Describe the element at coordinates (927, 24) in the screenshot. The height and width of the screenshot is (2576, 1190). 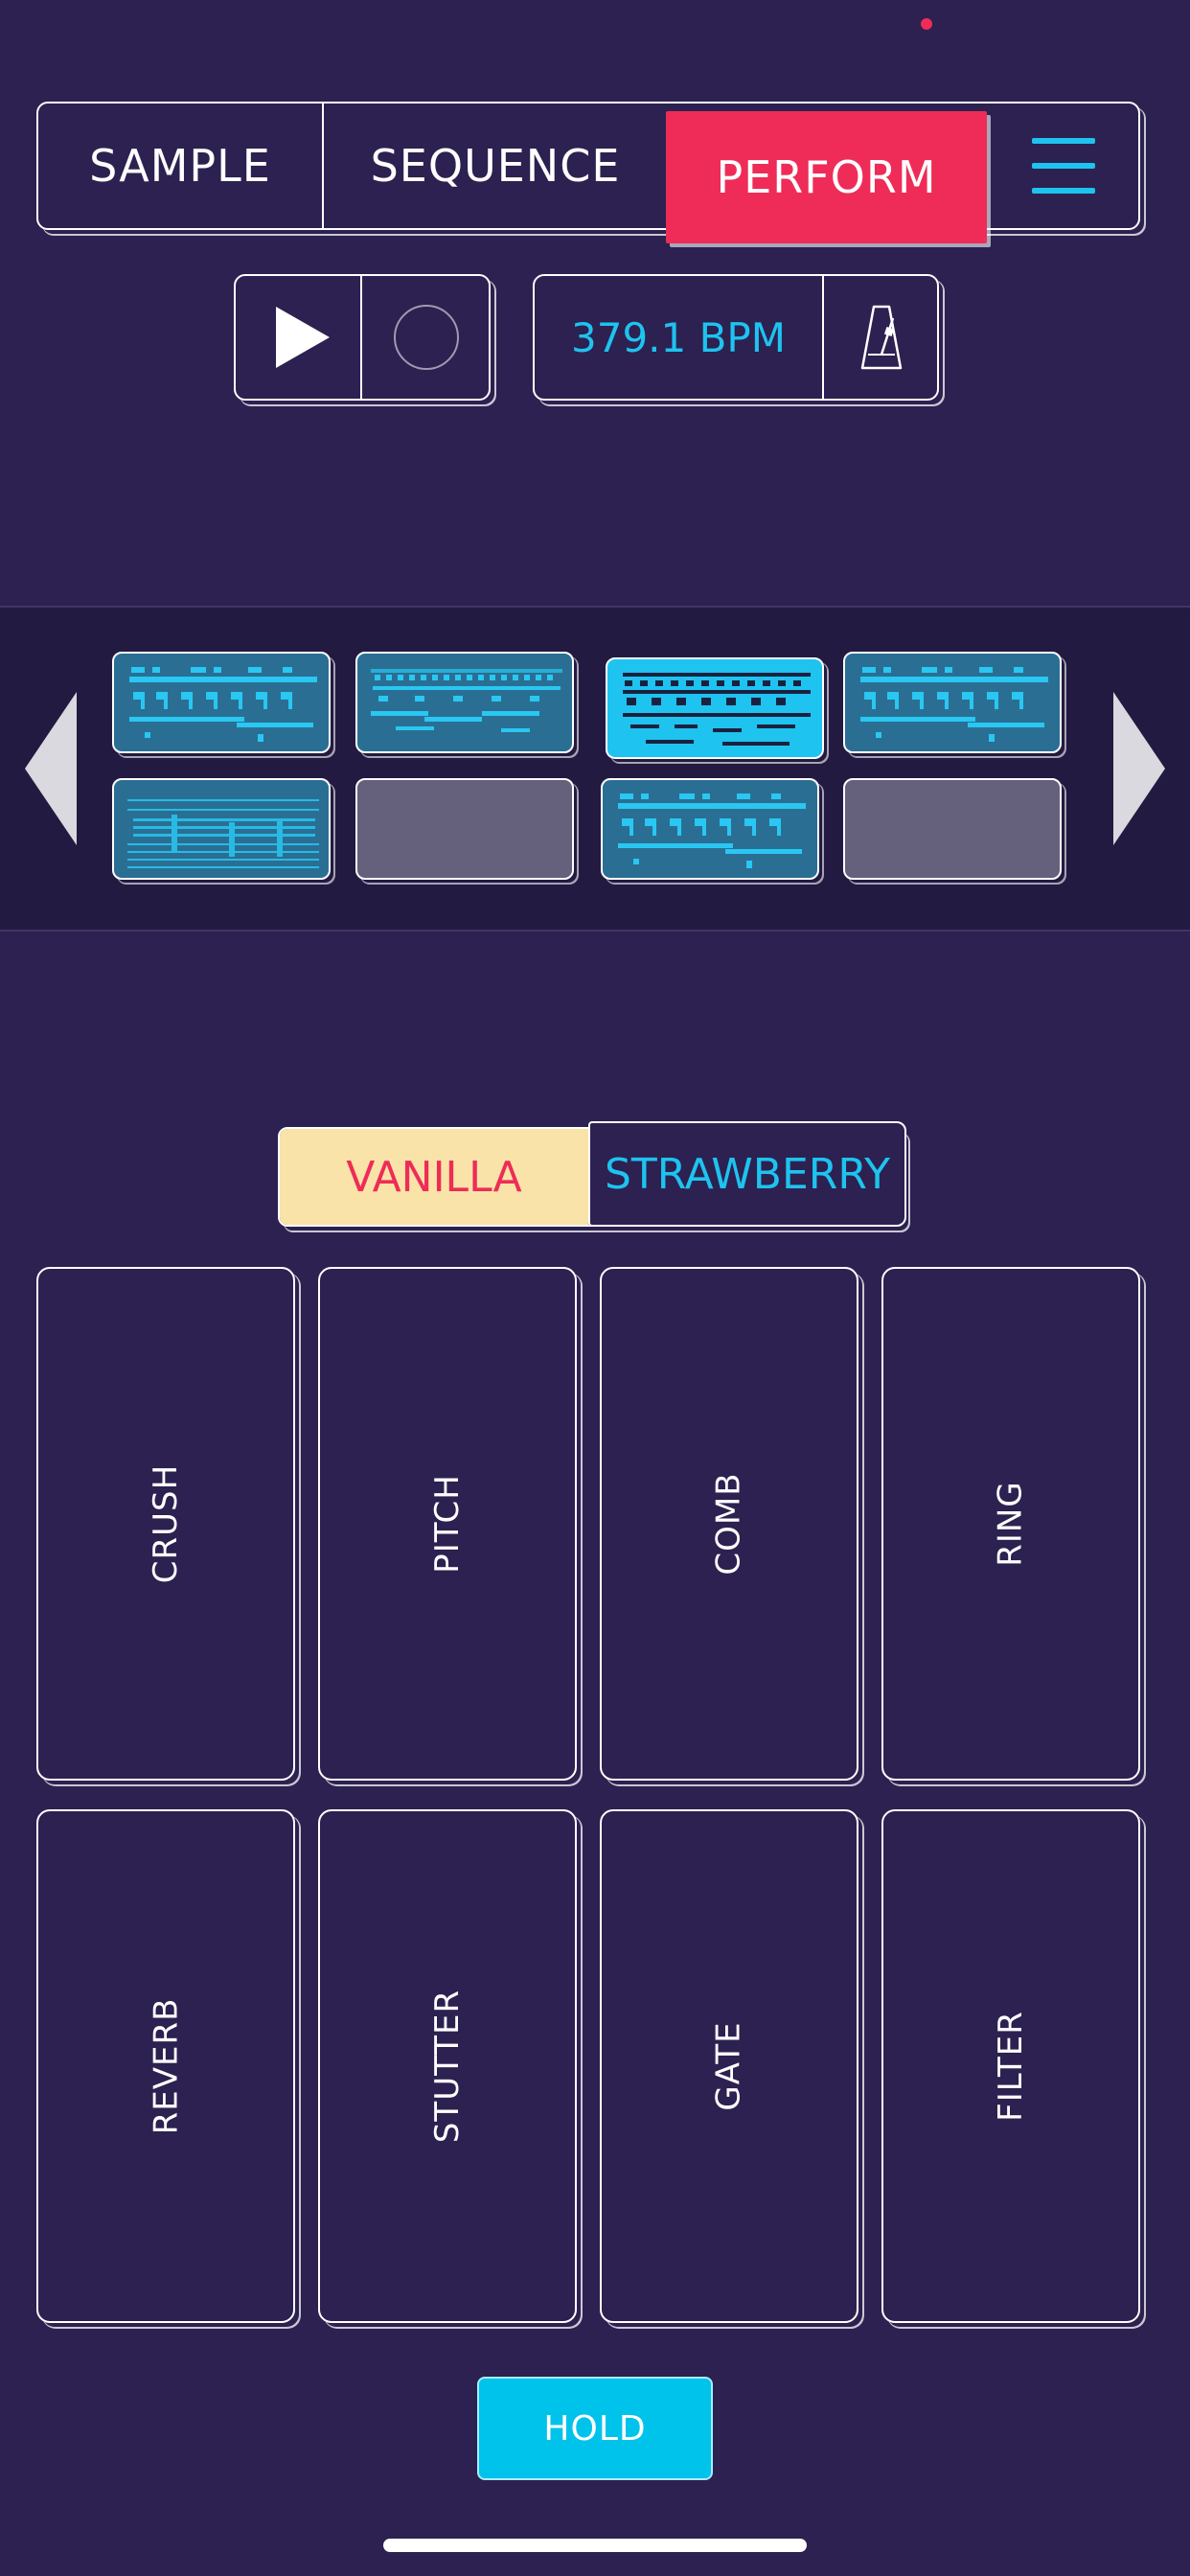
I see `status-recording-dot` at that location.